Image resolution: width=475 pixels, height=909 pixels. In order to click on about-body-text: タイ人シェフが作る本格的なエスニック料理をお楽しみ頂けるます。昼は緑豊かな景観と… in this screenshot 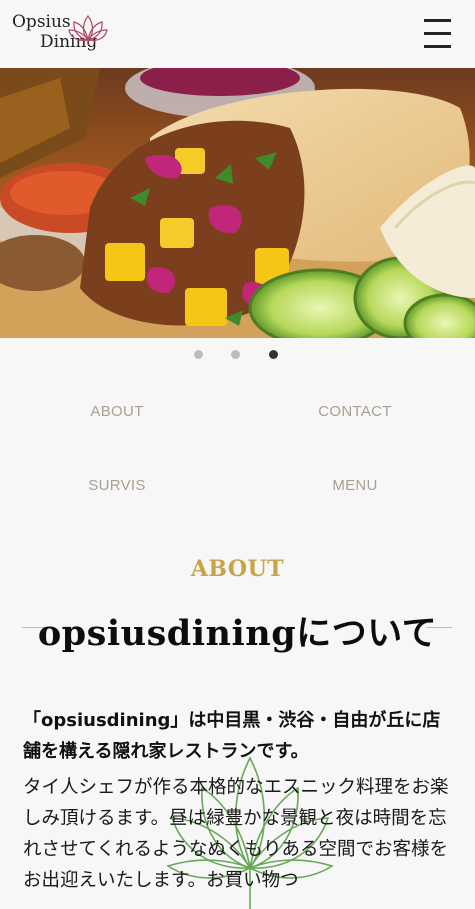, I will do `click(236, 834)`.